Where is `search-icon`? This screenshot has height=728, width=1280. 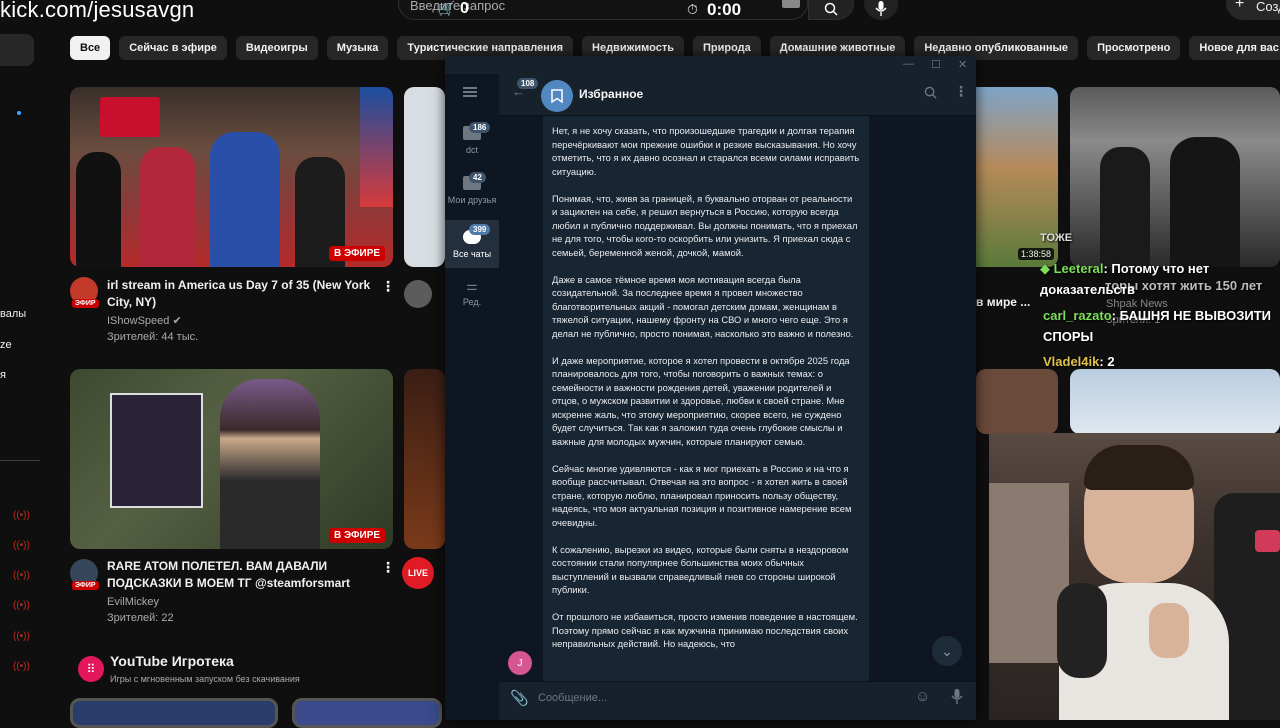
search-icon is located at coordinates (930, 95).